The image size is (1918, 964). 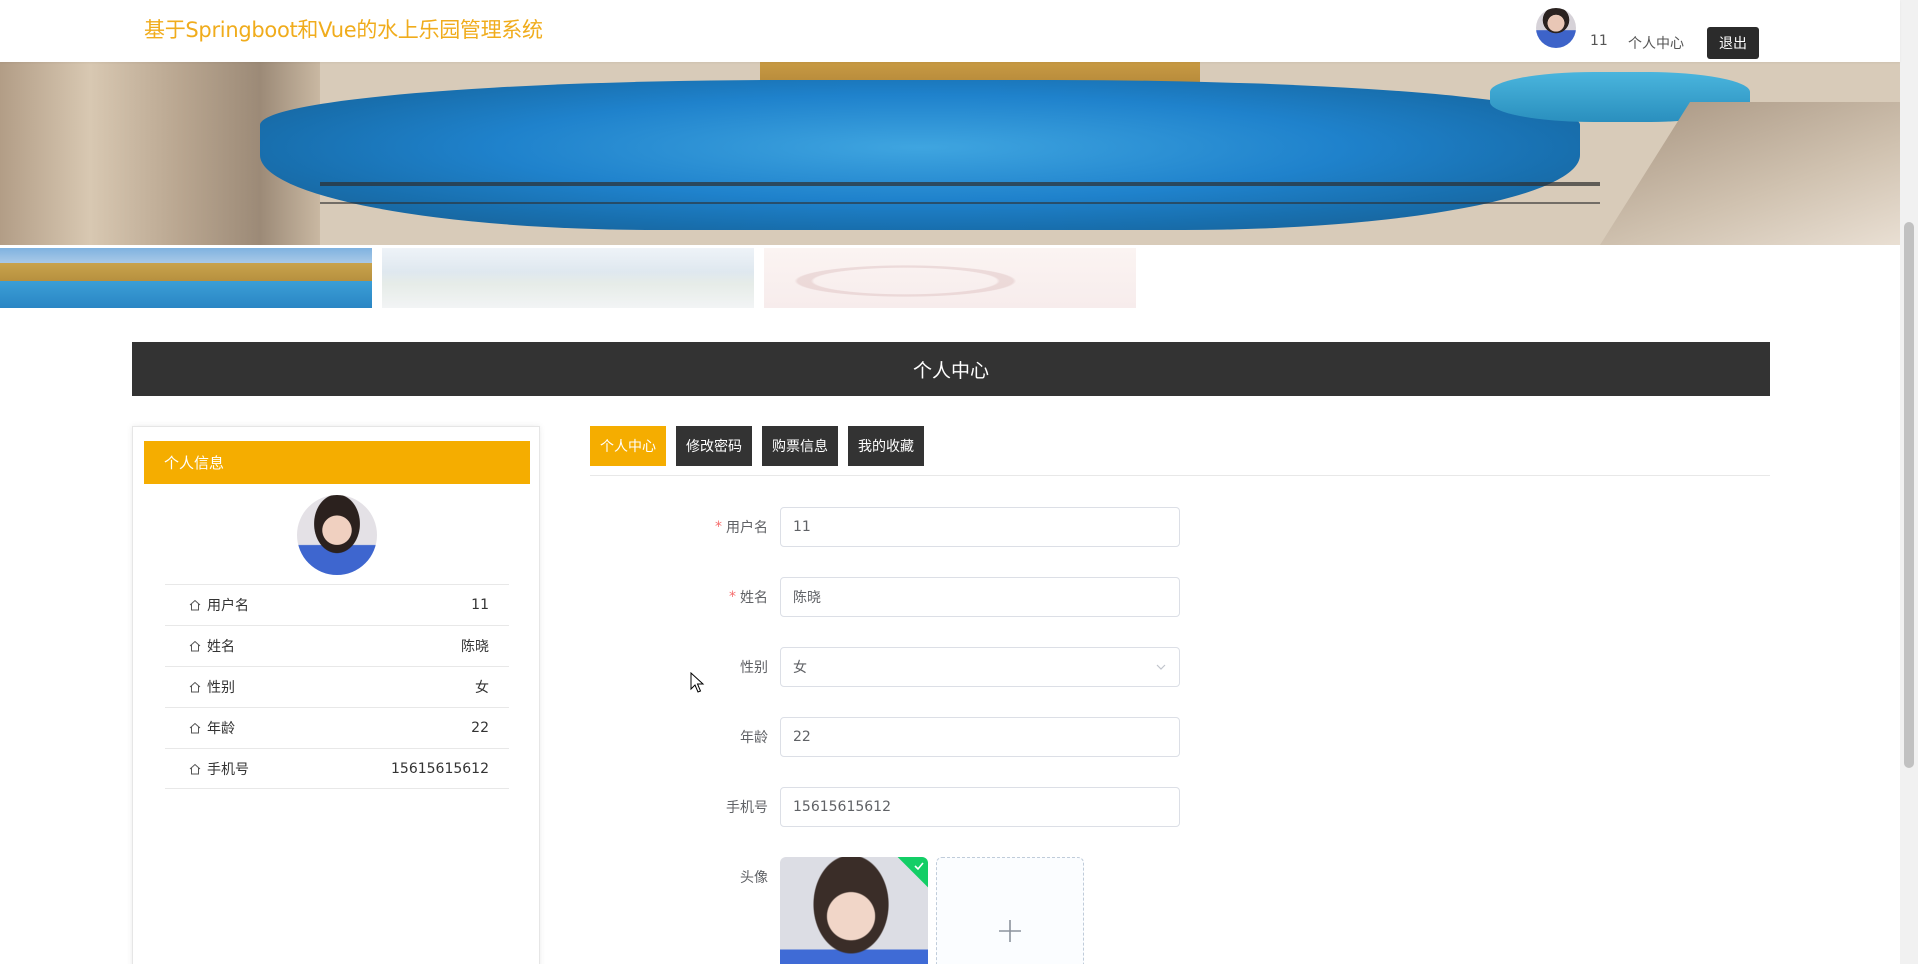 I want to click on header-username: 11, so click(x=1599, y=41).